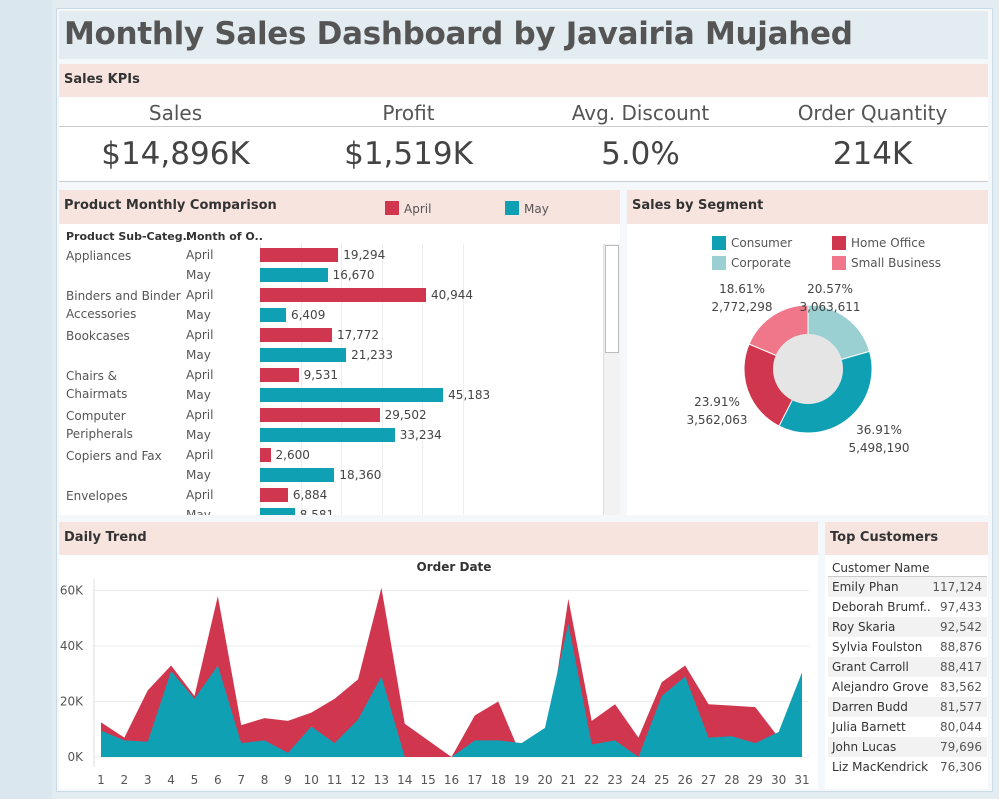 This screenshot has height=799, width=999. Describe the element at coordinates (288, 780) in the screenshot. I see `x-tick-label: 9` at that location.